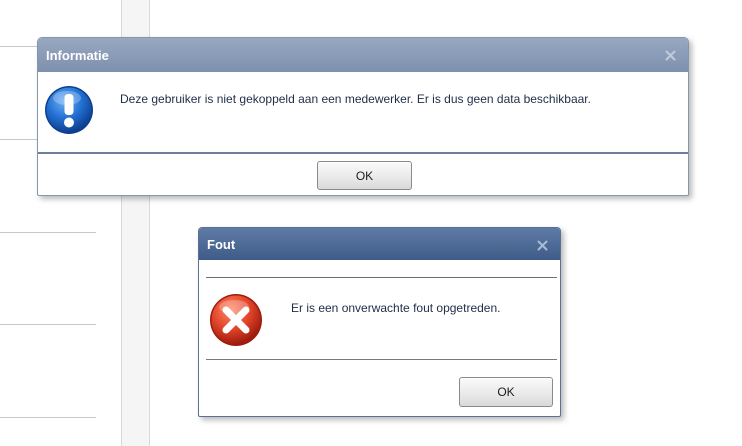 The width and height of the screenshot is (742, 446). What do you see at coordinates (221, 244) in the screenshot?
I see `dialog-title: Fout` at bounding box center [221, 244].